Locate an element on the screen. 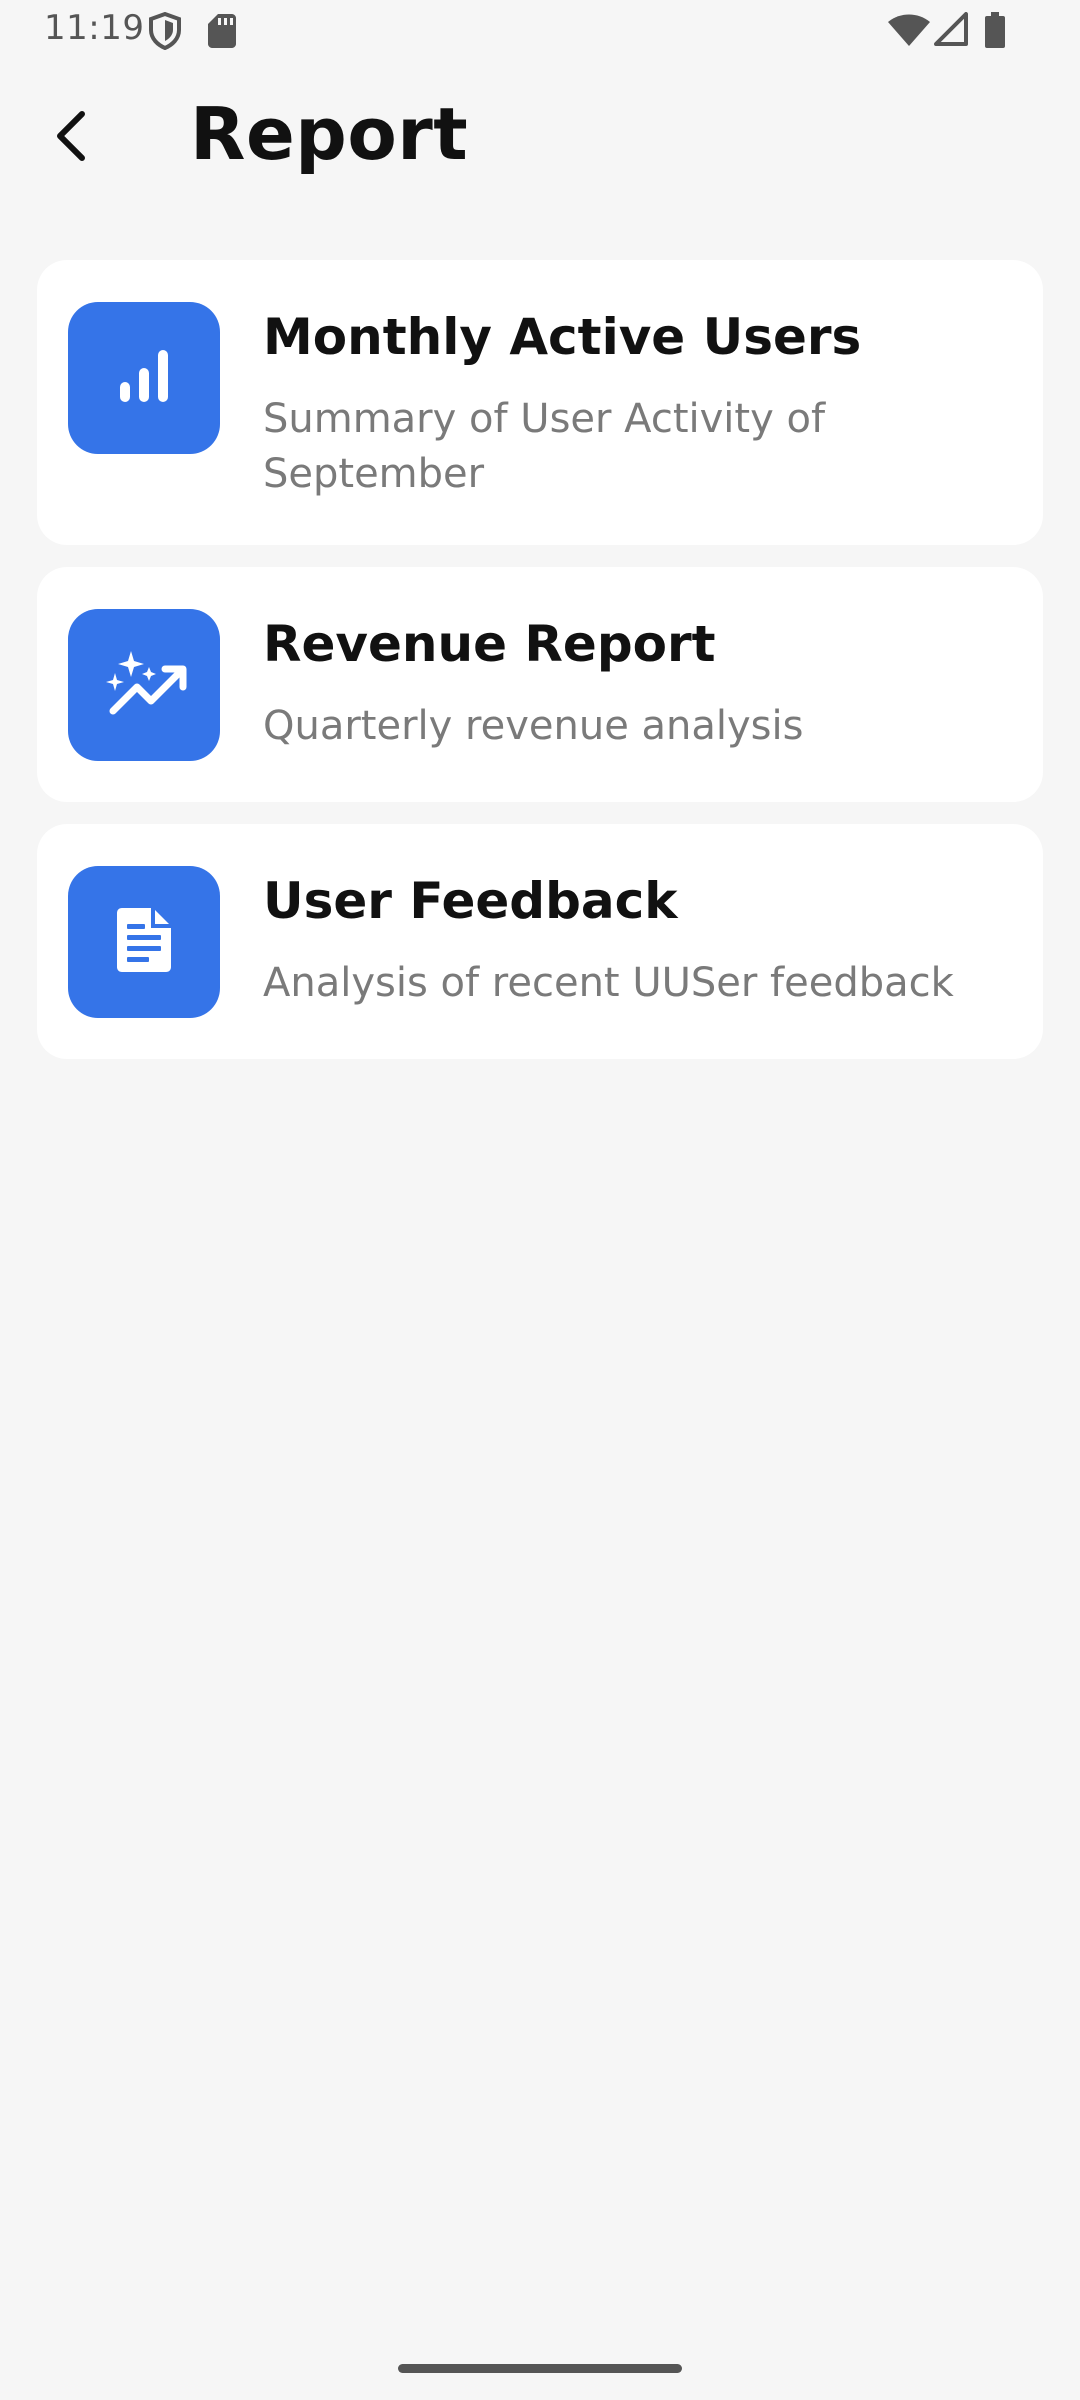  battery-icon is located at coordinates (995, 32).